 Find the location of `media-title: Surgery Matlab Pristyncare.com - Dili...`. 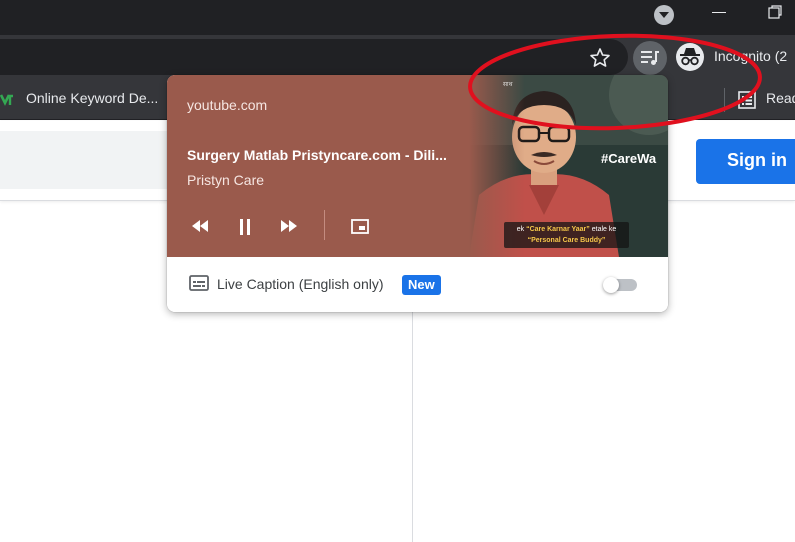

media-title: Surgery Matlab Pristyncare.com - Dili... is located at coordinates (317, 155).